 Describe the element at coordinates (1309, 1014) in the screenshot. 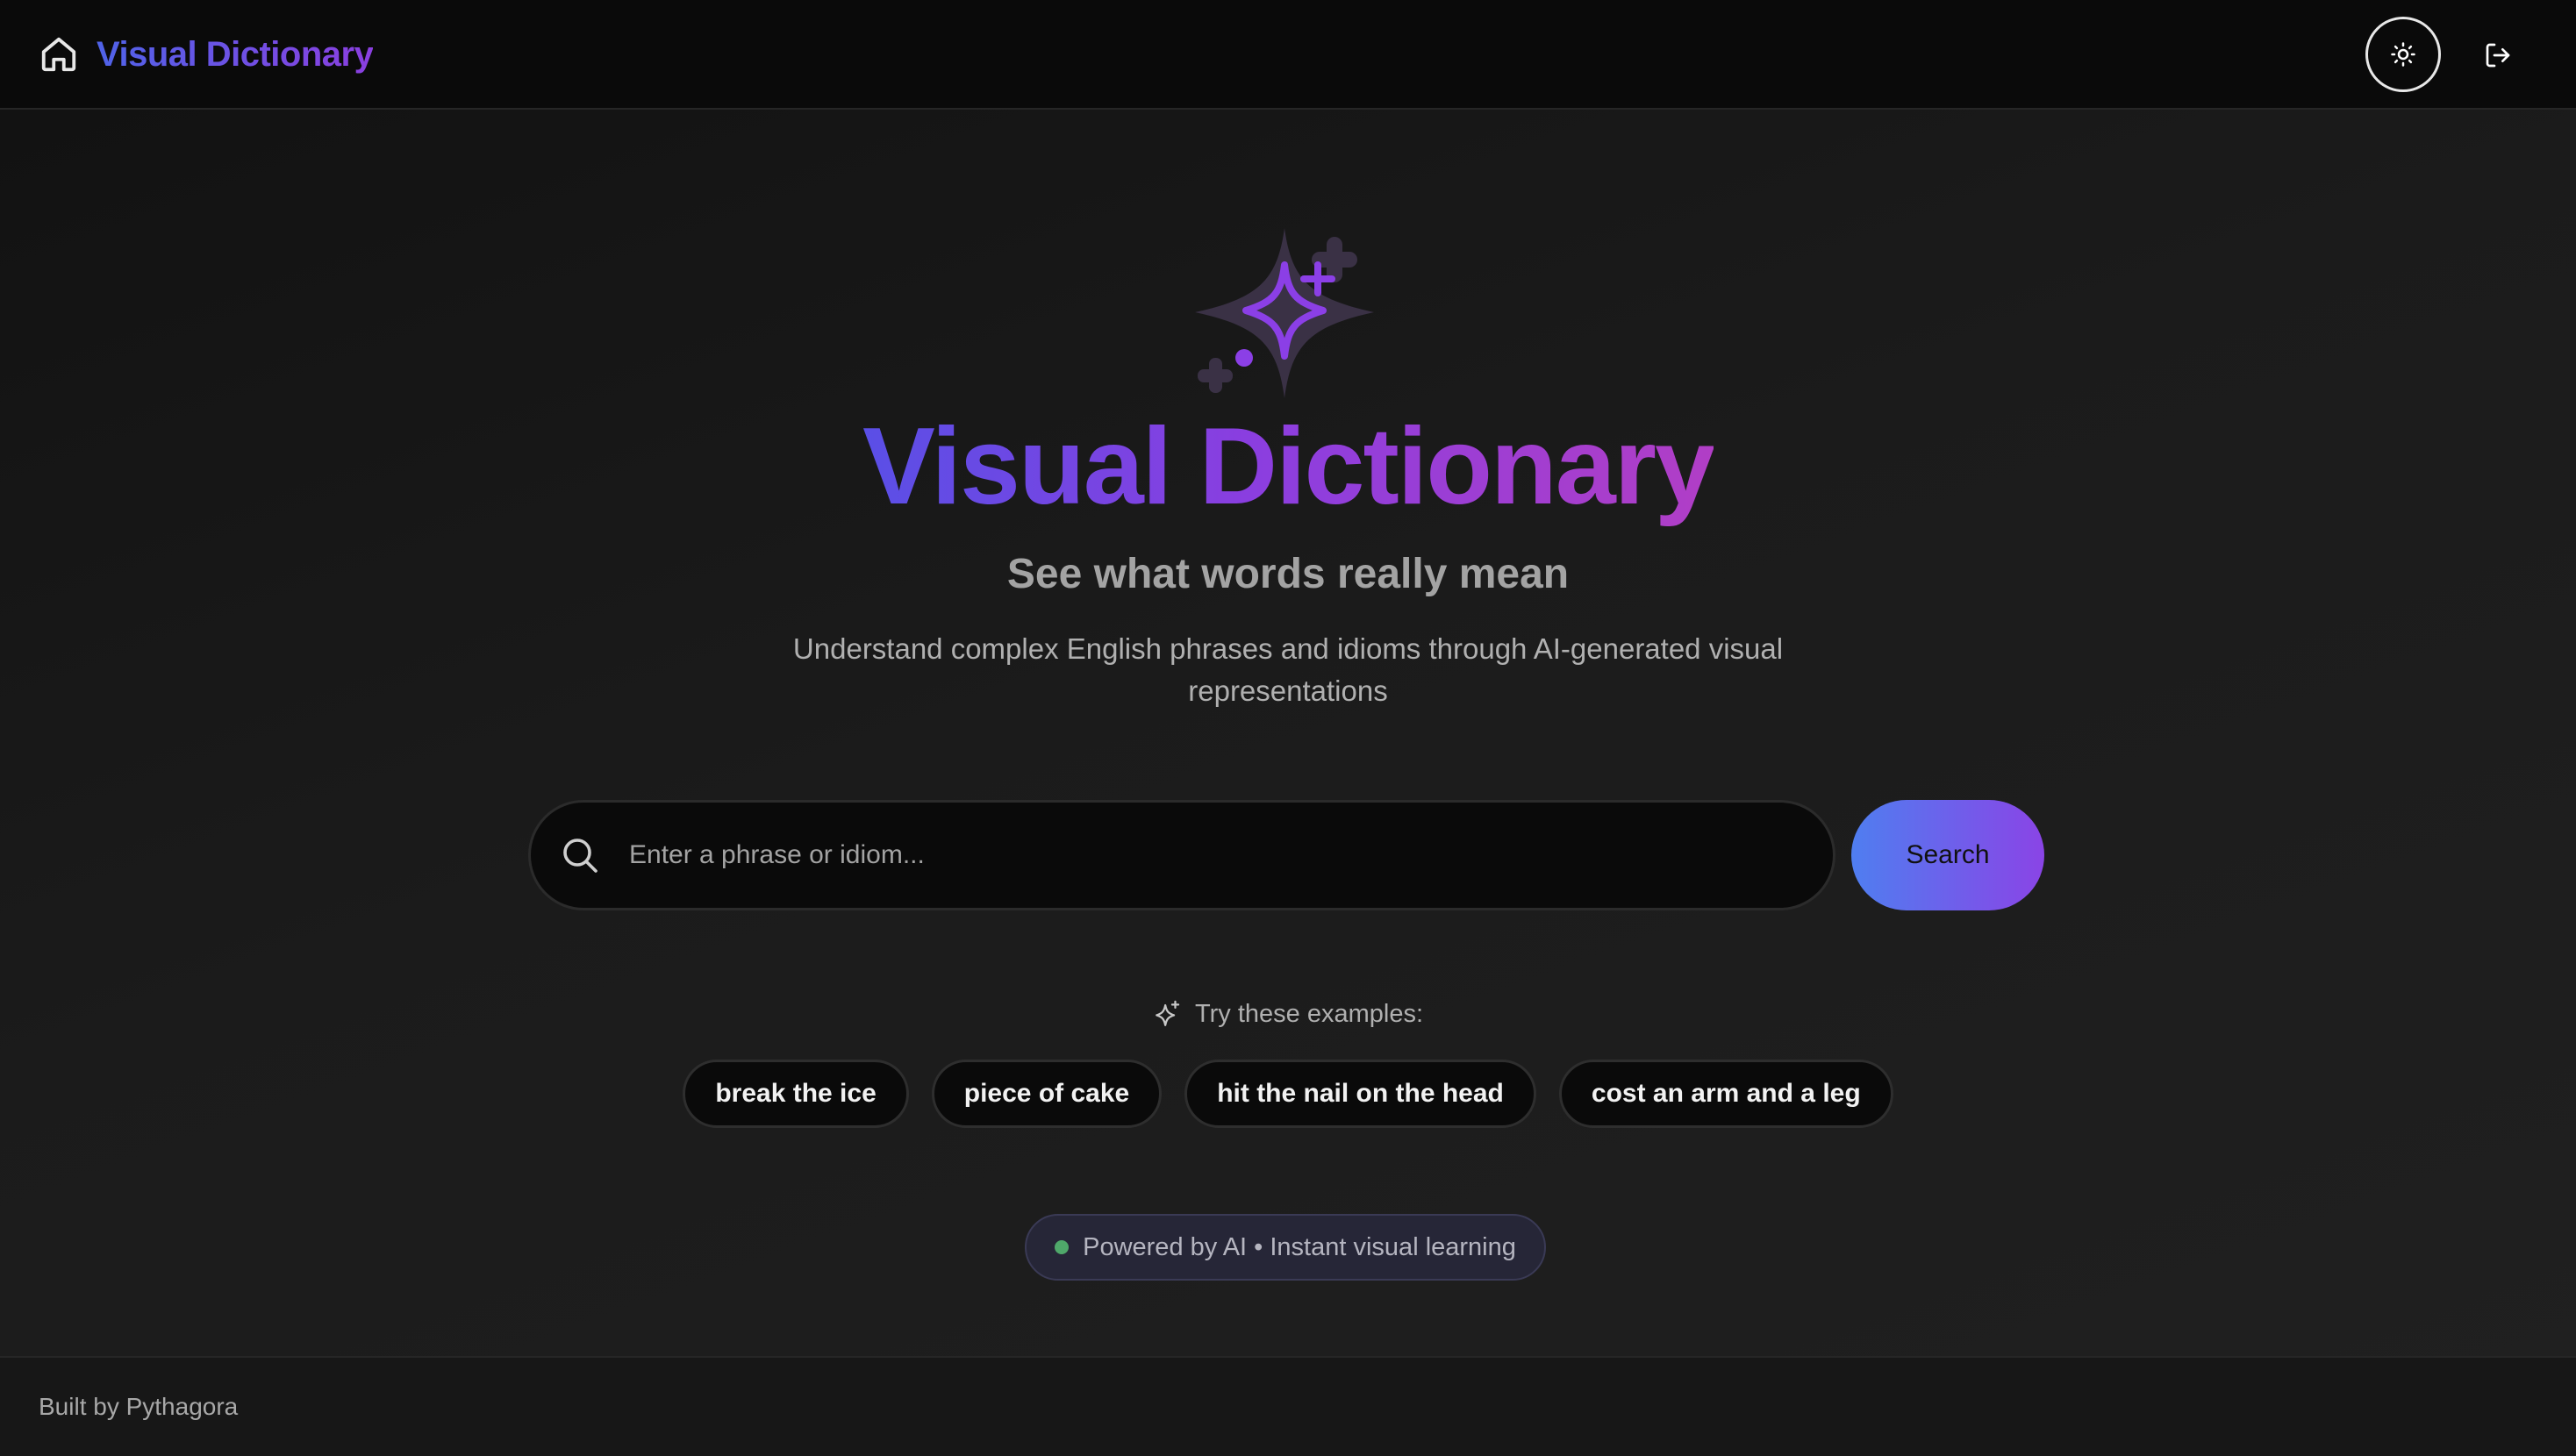

I see `examples-label: Try these examples:` at that location.